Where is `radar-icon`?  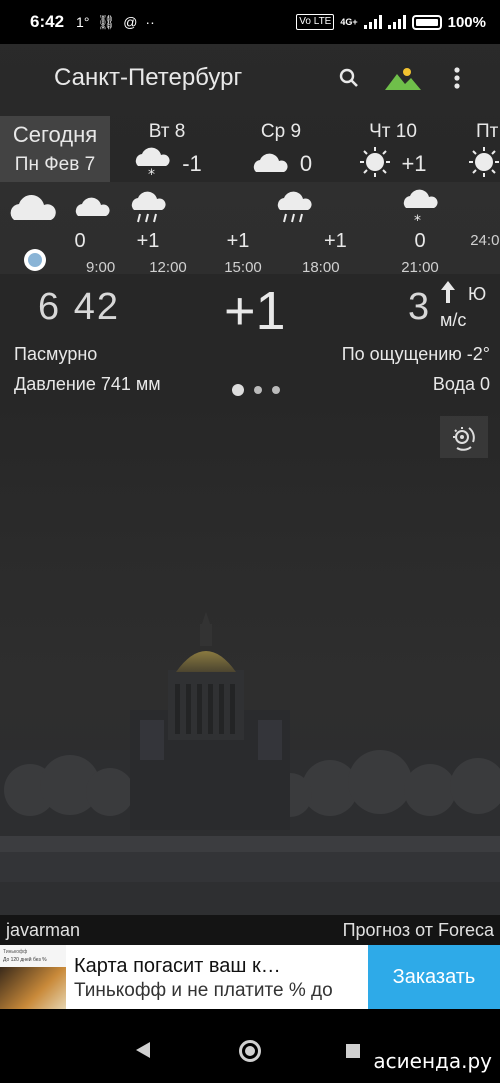 radar-icon is located at coordinates (464, 439).